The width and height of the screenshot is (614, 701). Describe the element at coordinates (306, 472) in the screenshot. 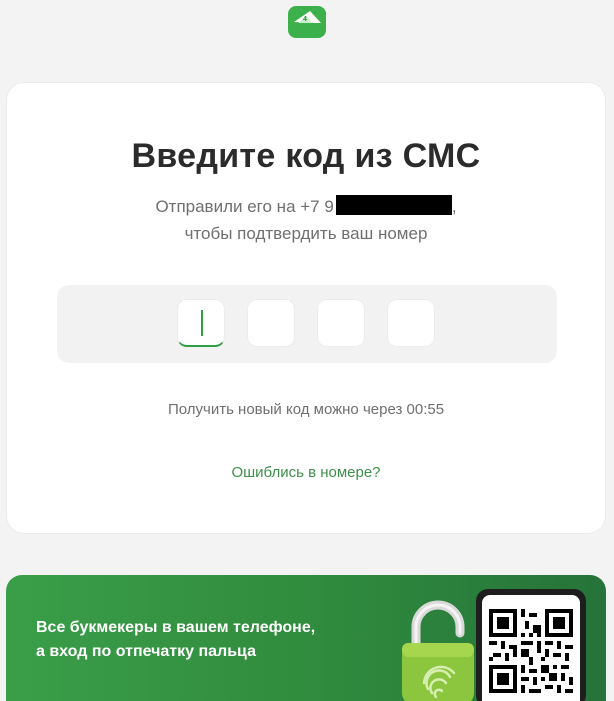

I see `wrong-number-link: Ошиблись в номере?` at that location.